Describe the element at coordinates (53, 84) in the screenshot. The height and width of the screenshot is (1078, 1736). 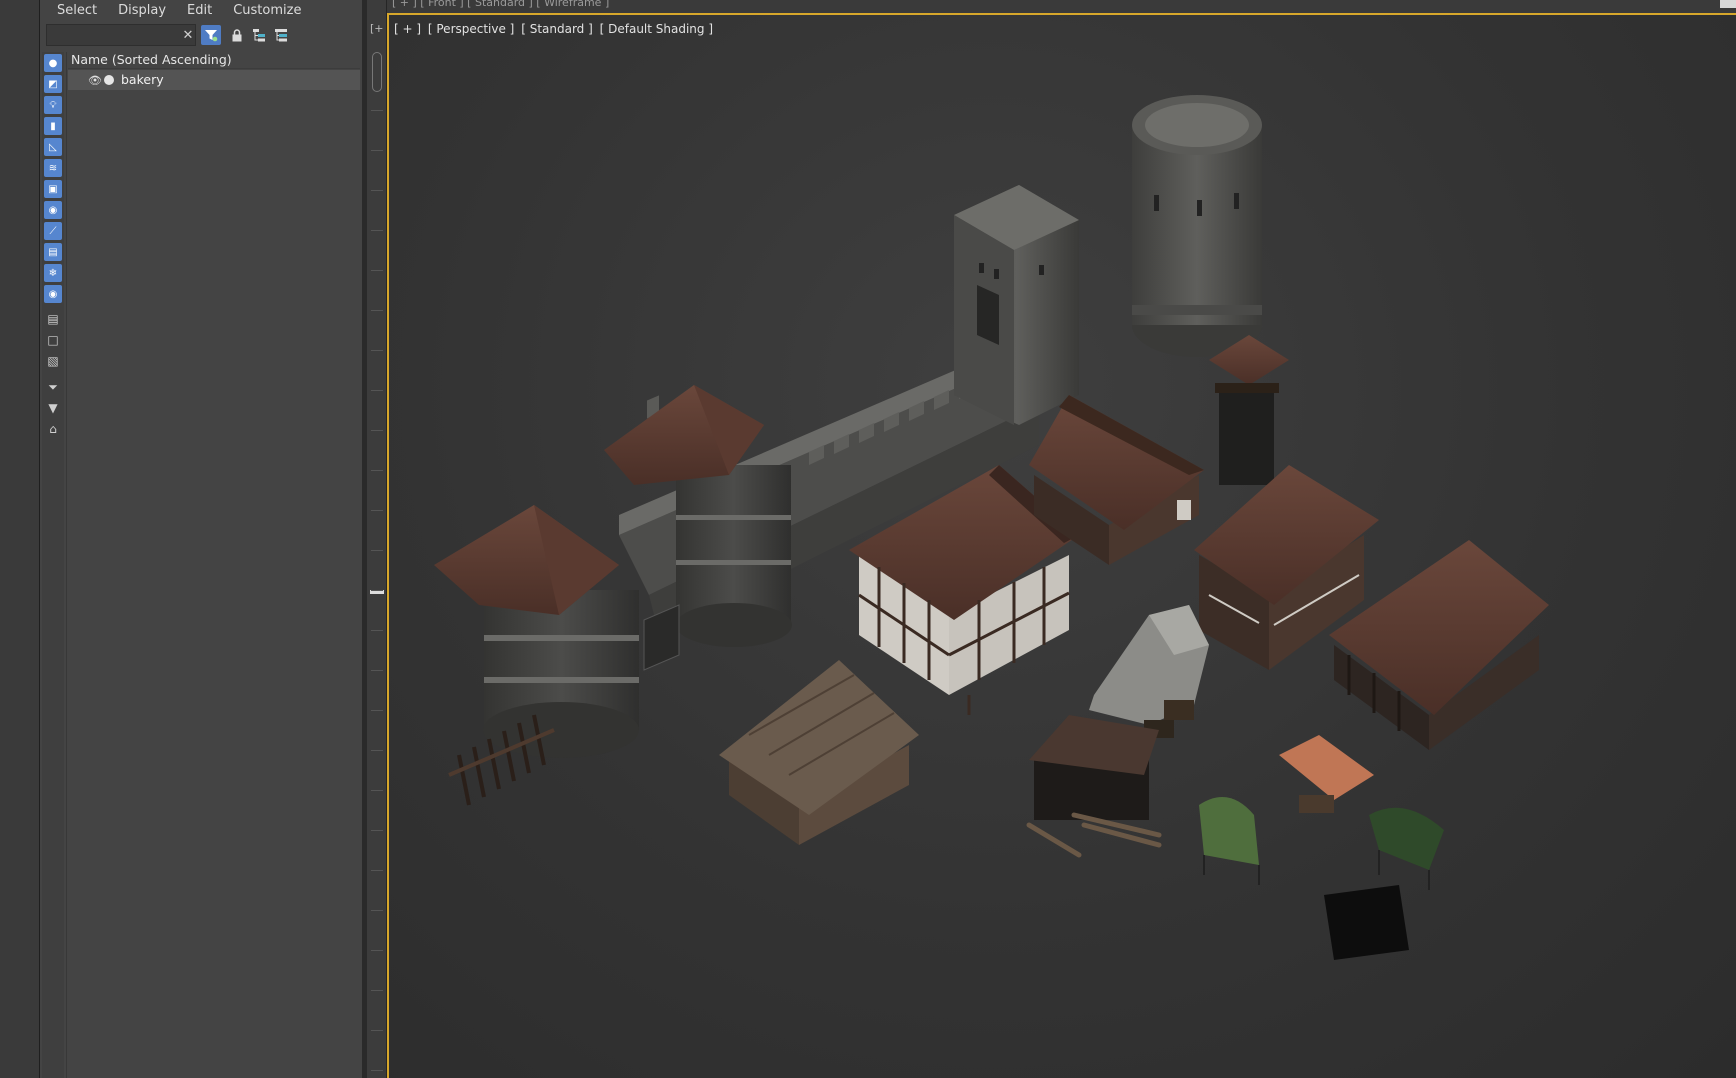
I see `shapes-icon: ◩` at that location.